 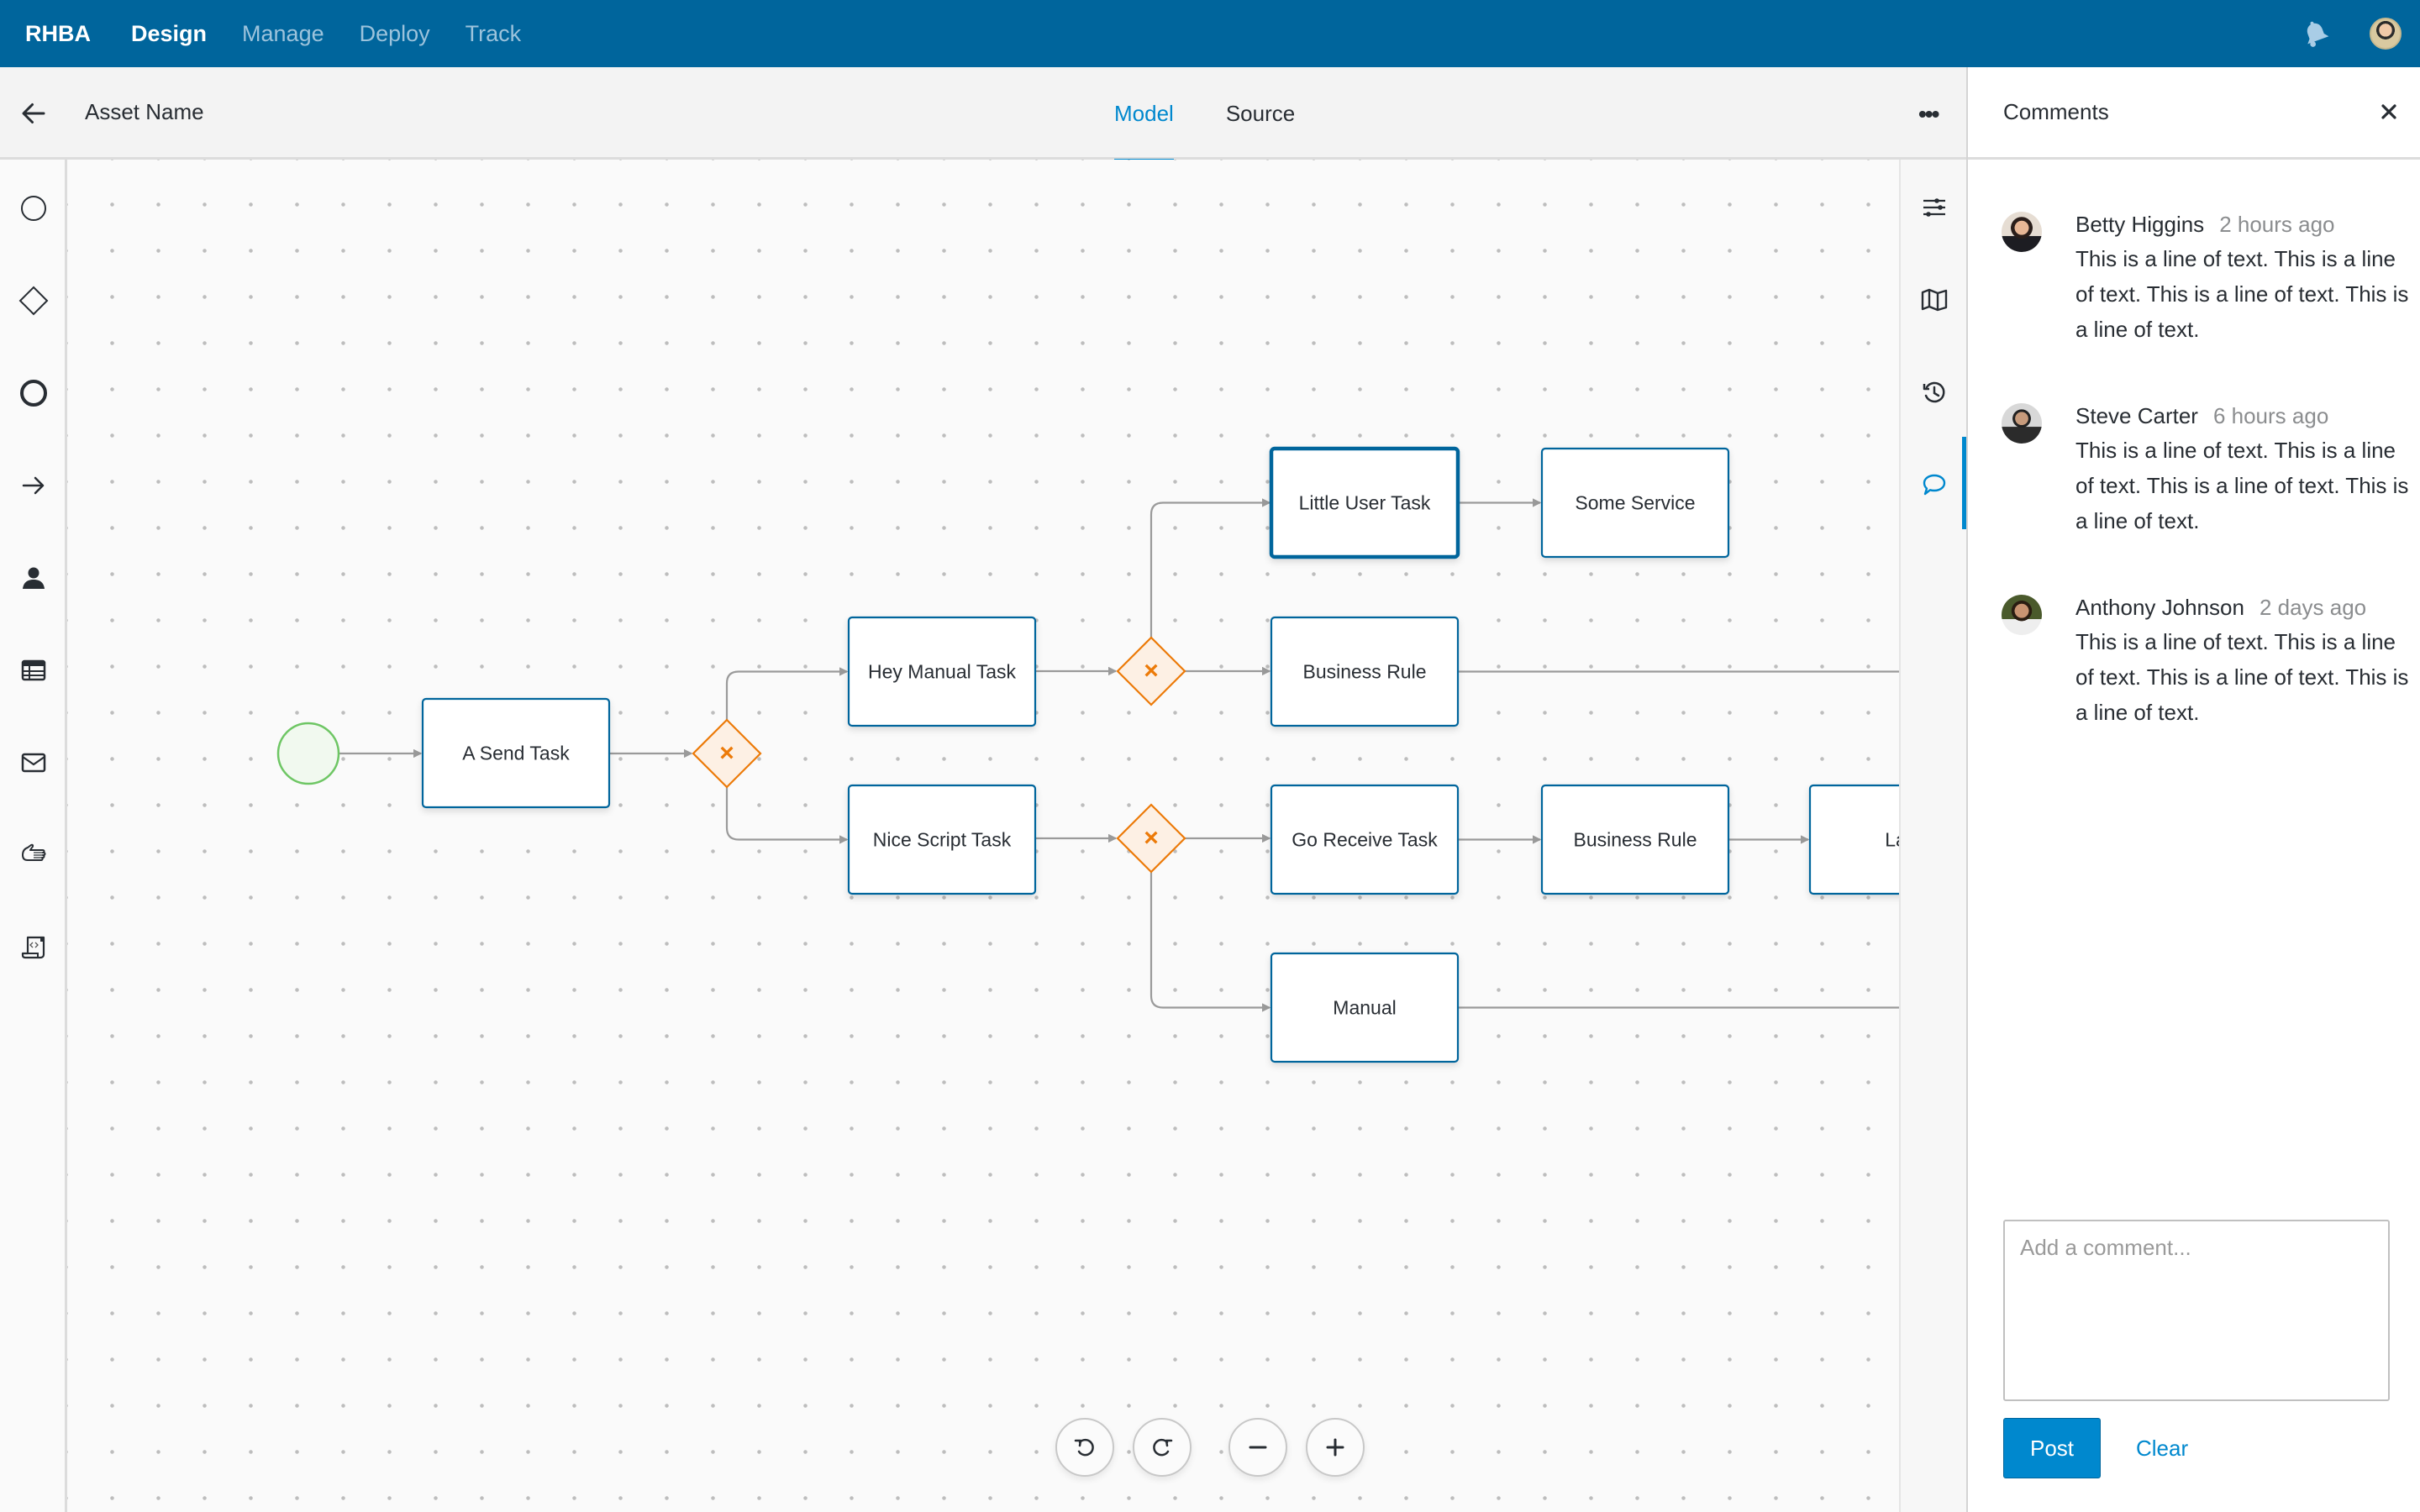 I want to click on comments-button, so click(x=1934, y=484).